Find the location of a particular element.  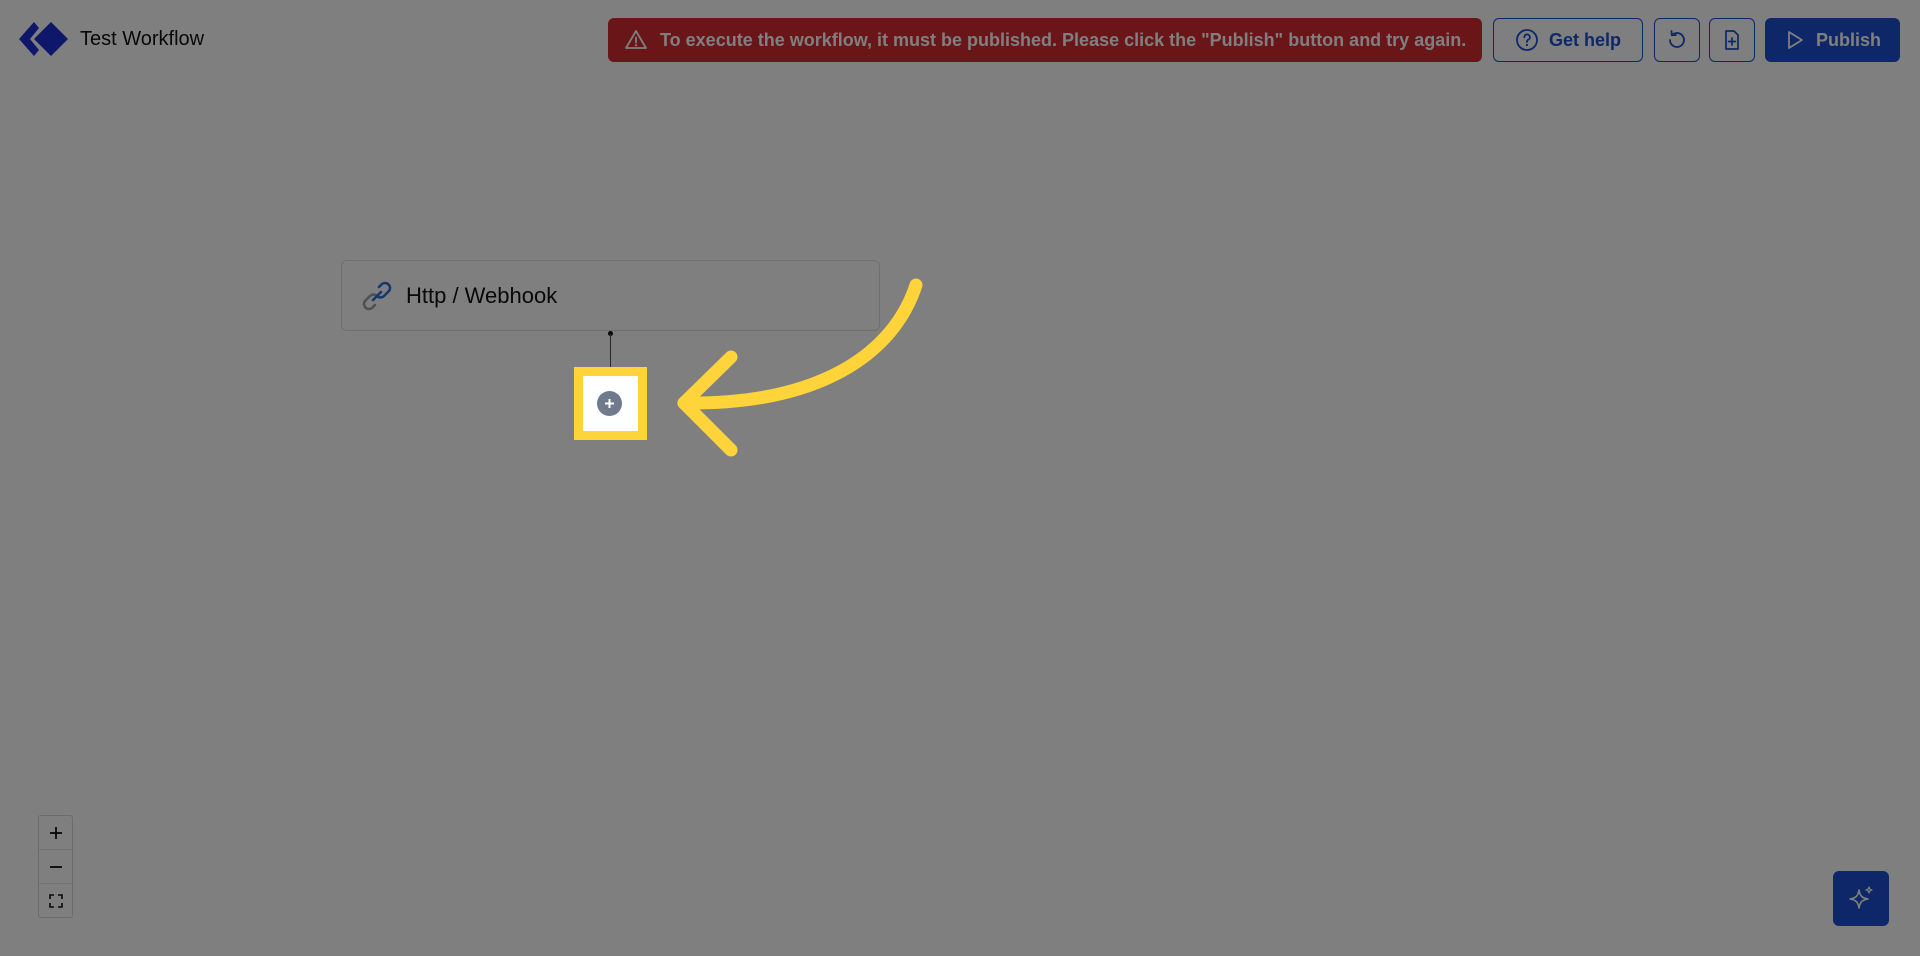

sparkles-icon is located at coordinates (1861, 897).